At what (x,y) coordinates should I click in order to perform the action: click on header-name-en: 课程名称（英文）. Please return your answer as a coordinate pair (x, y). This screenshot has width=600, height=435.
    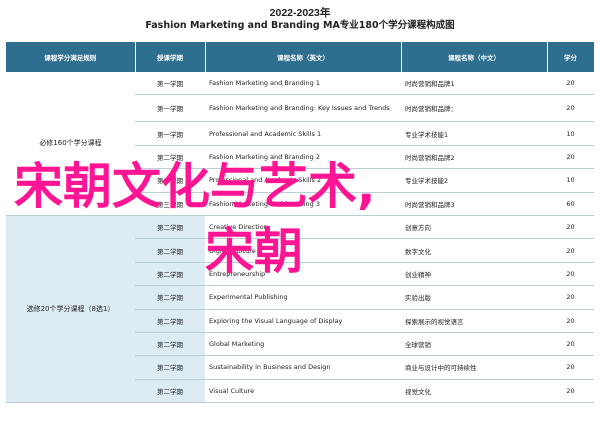
    Looking at the image, I should click on (303, 57).